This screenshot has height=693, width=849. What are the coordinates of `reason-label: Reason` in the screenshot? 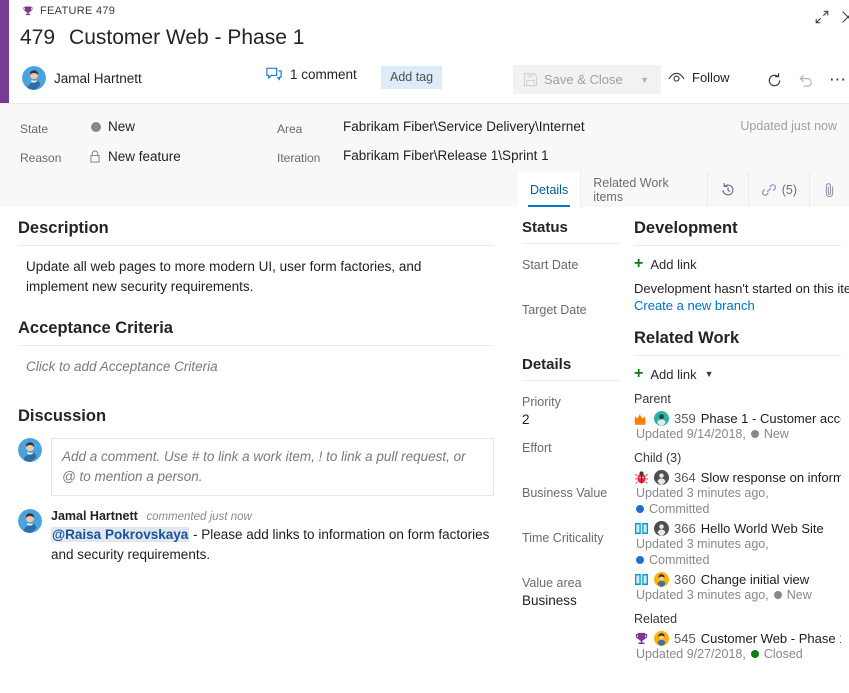 It's located at (41, 158).